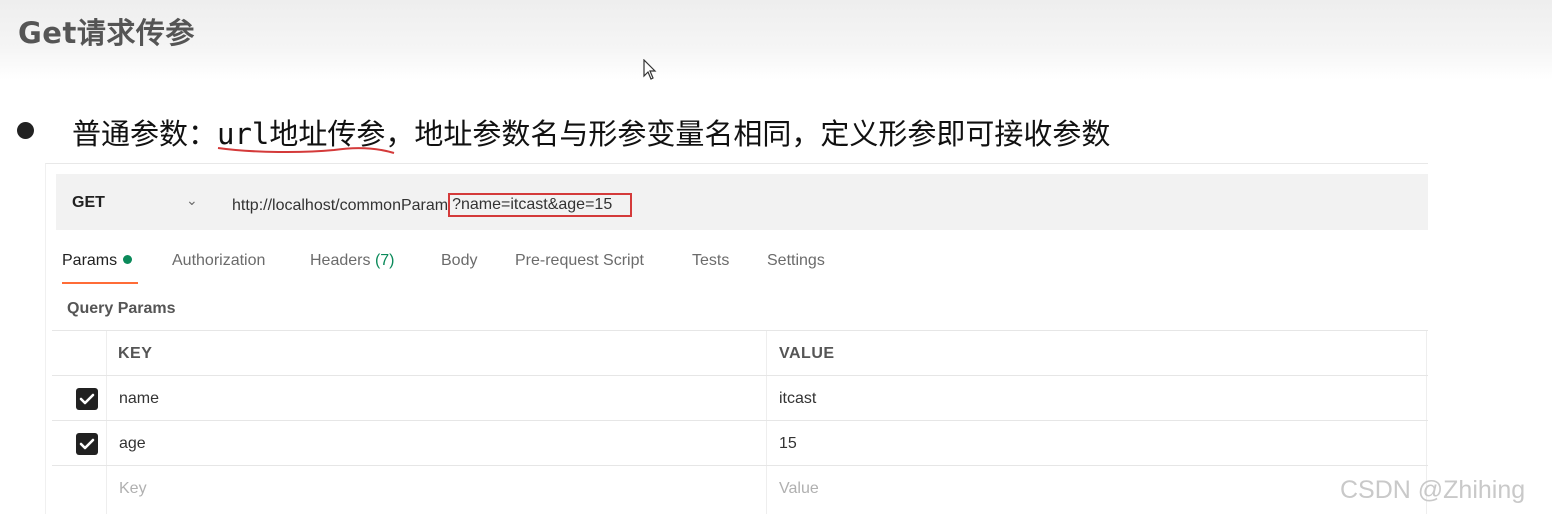  What do you see at coordinates (740, 443) in the screenshot?
I see `table-row: age 15` at bounding box center [740, 443].